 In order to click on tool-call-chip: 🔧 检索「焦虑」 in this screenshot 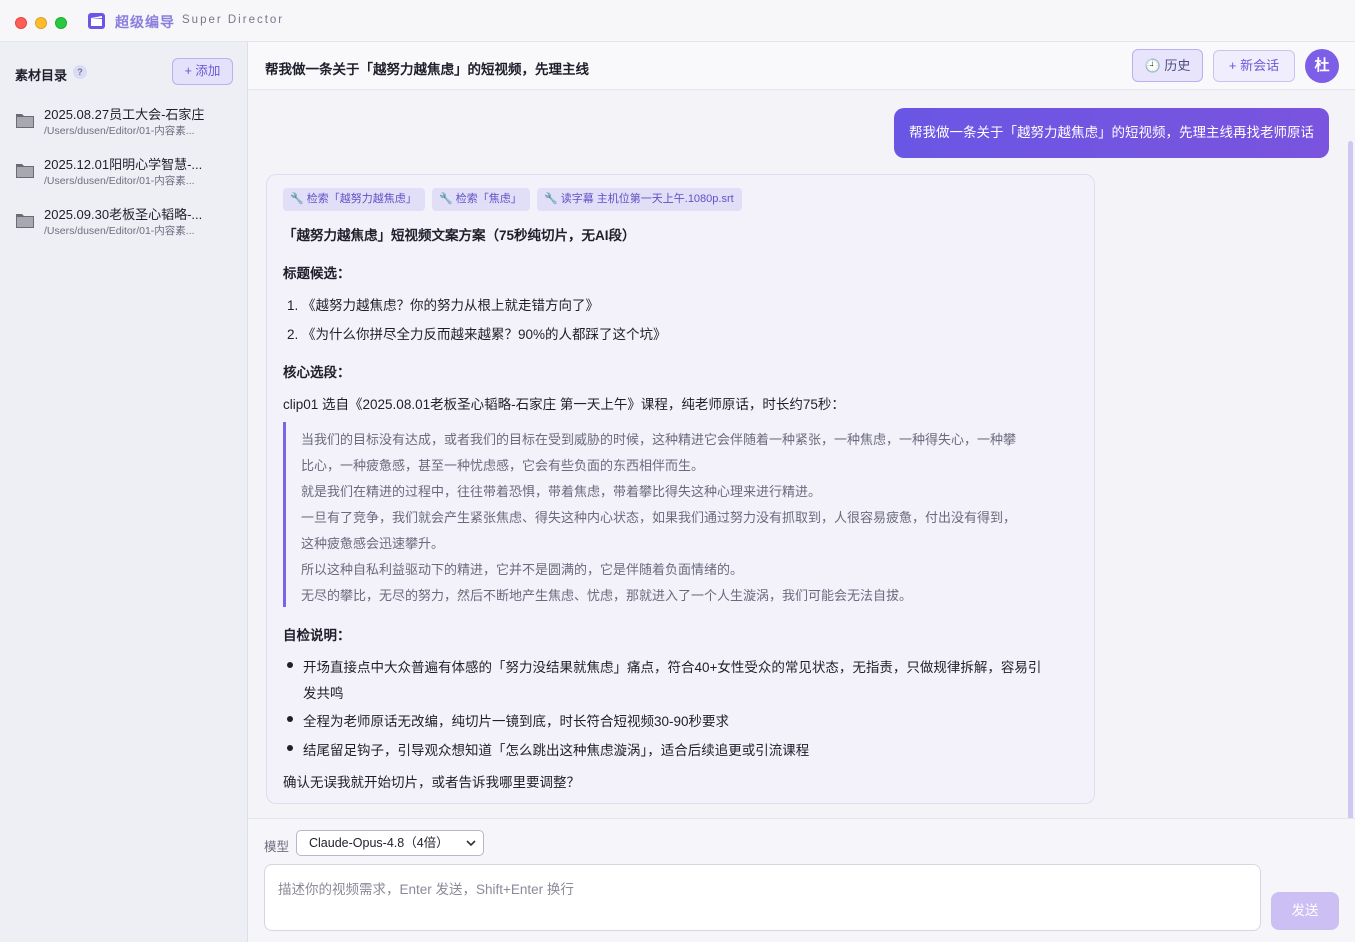, I will do `click(481, 199)`.